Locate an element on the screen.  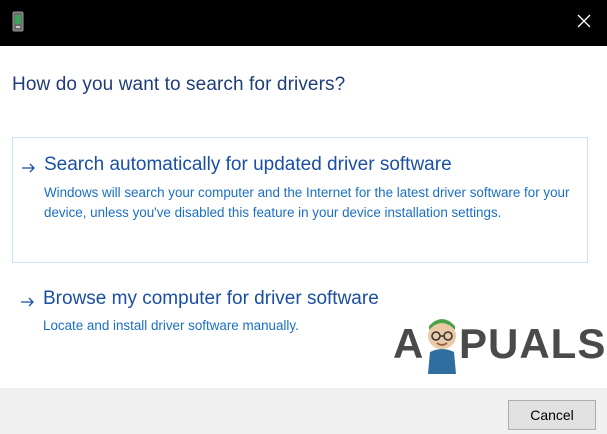
close-icon is located at coordinates (584, 23).